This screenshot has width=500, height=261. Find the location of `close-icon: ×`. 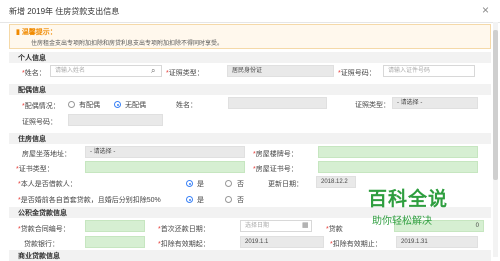

close-icon: × is located at coordinates (485, 10).